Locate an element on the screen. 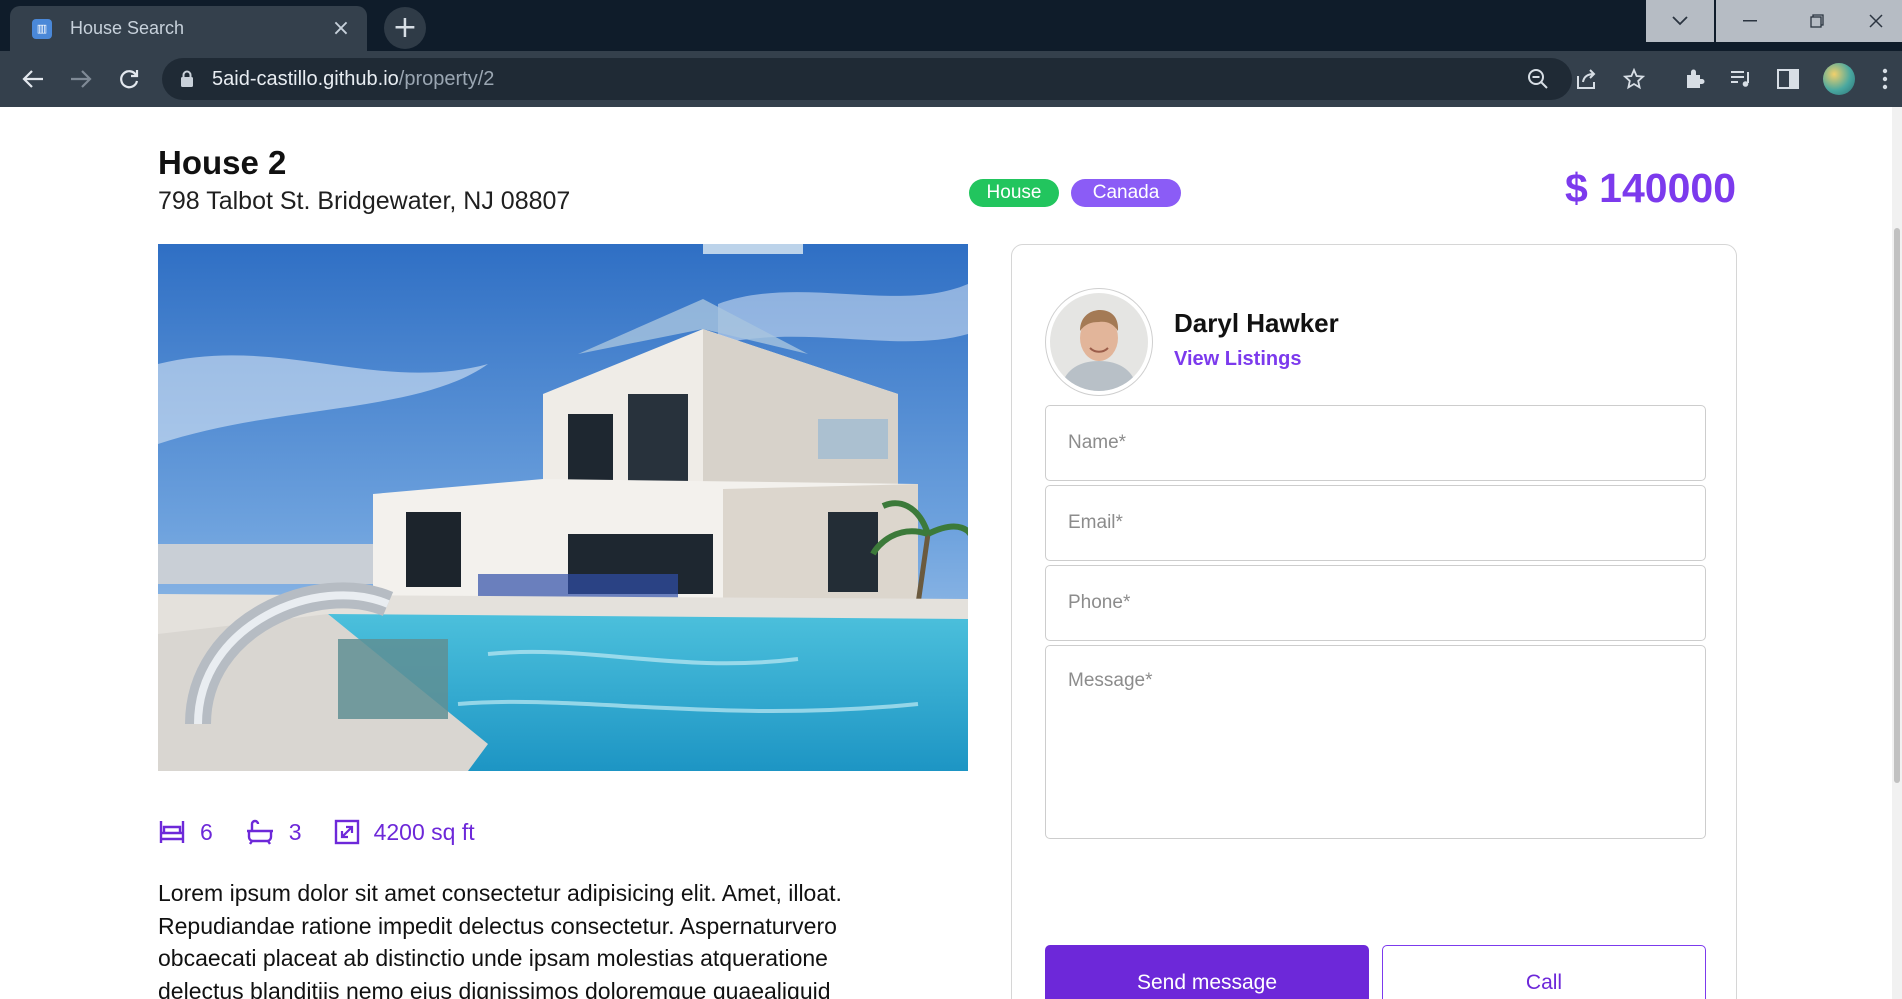 The width and height of the screenshot is (1902, 999). address-bar: 5aid-castillo.github.io/property/2 is located at coordinates (903, 79).